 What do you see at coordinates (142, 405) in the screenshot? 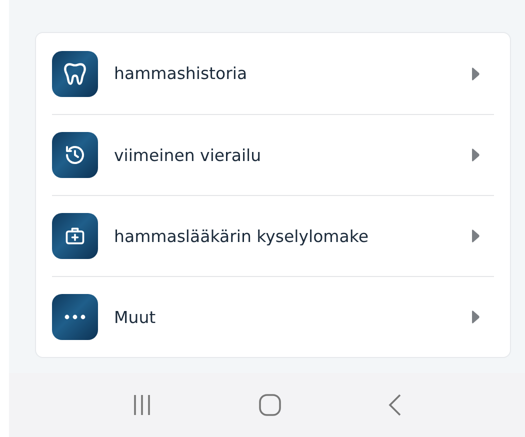
I see `recent-apps-button` at bounding box center [142, 405].